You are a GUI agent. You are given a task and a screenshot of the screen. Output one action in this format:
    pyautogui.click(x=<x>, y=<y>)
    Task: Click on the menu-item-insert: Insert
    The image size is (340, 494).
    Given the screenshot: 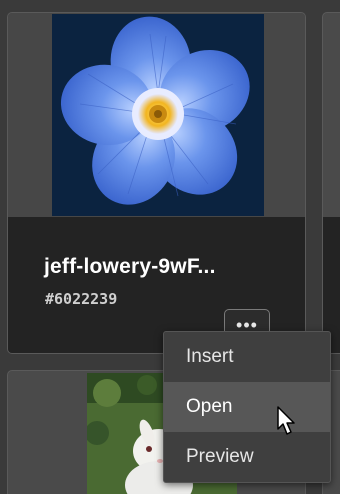 What is the action you would take?
    pyautogui.click(x=247, y=357)
    